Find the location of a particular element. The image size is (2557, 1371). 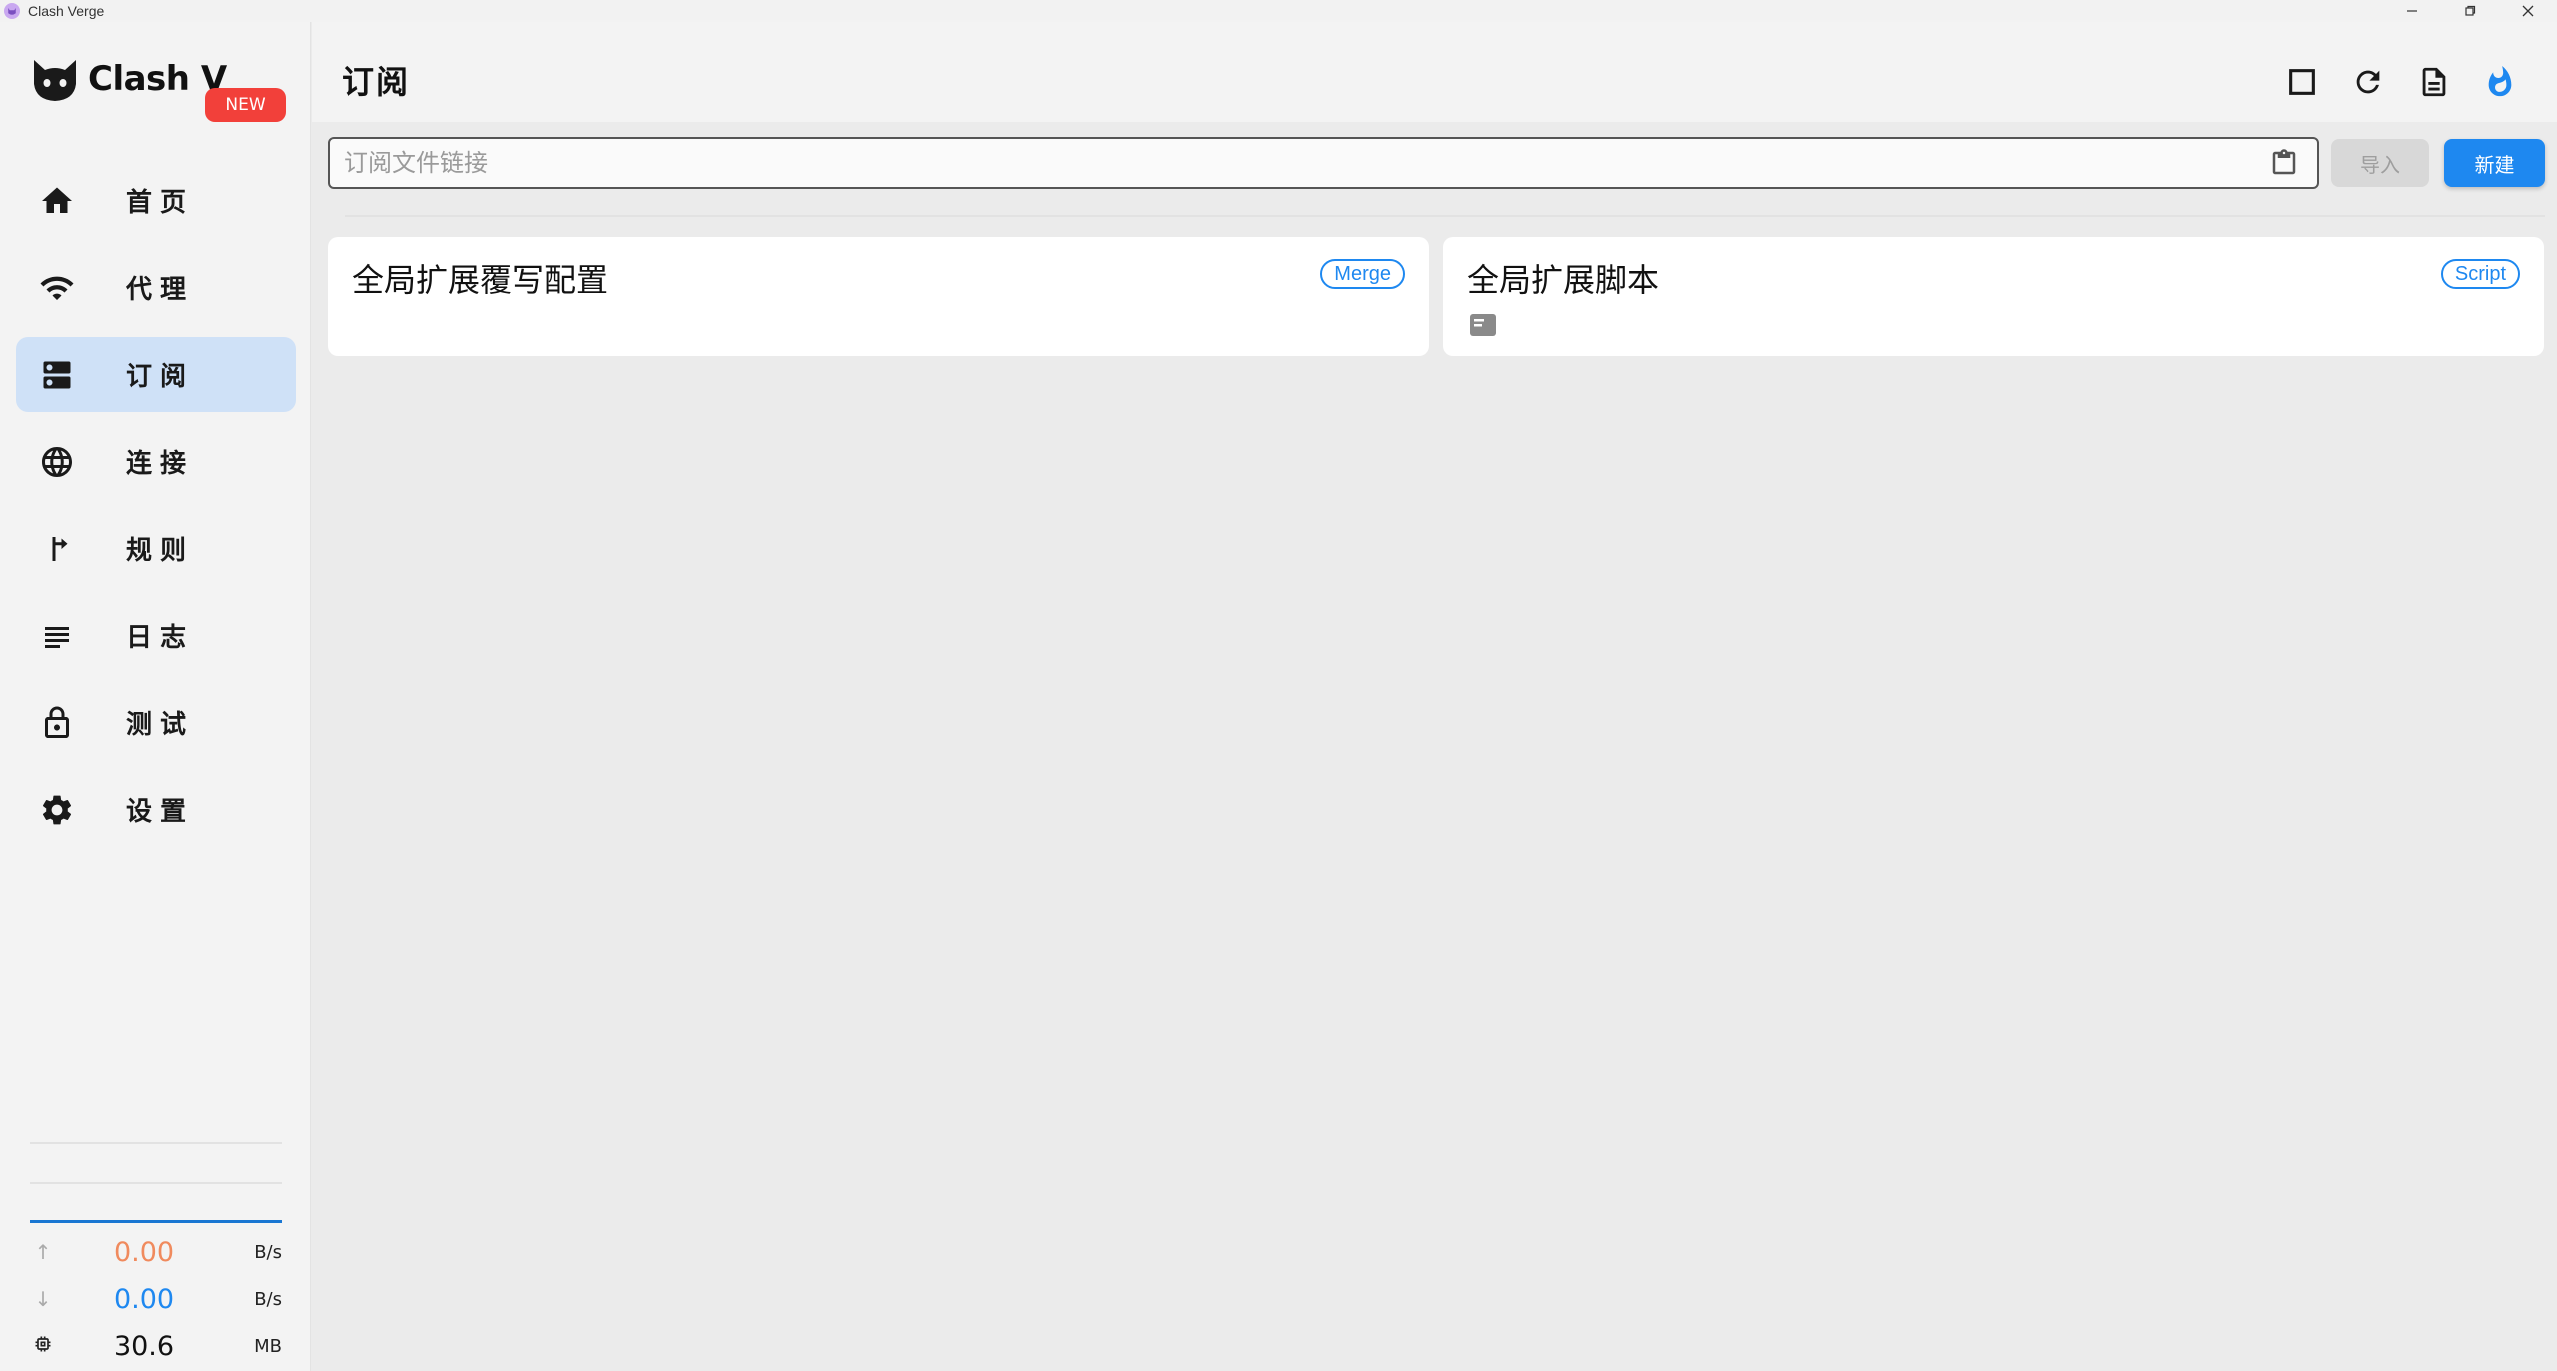

window-controls is located at coordinates (2470, 11).